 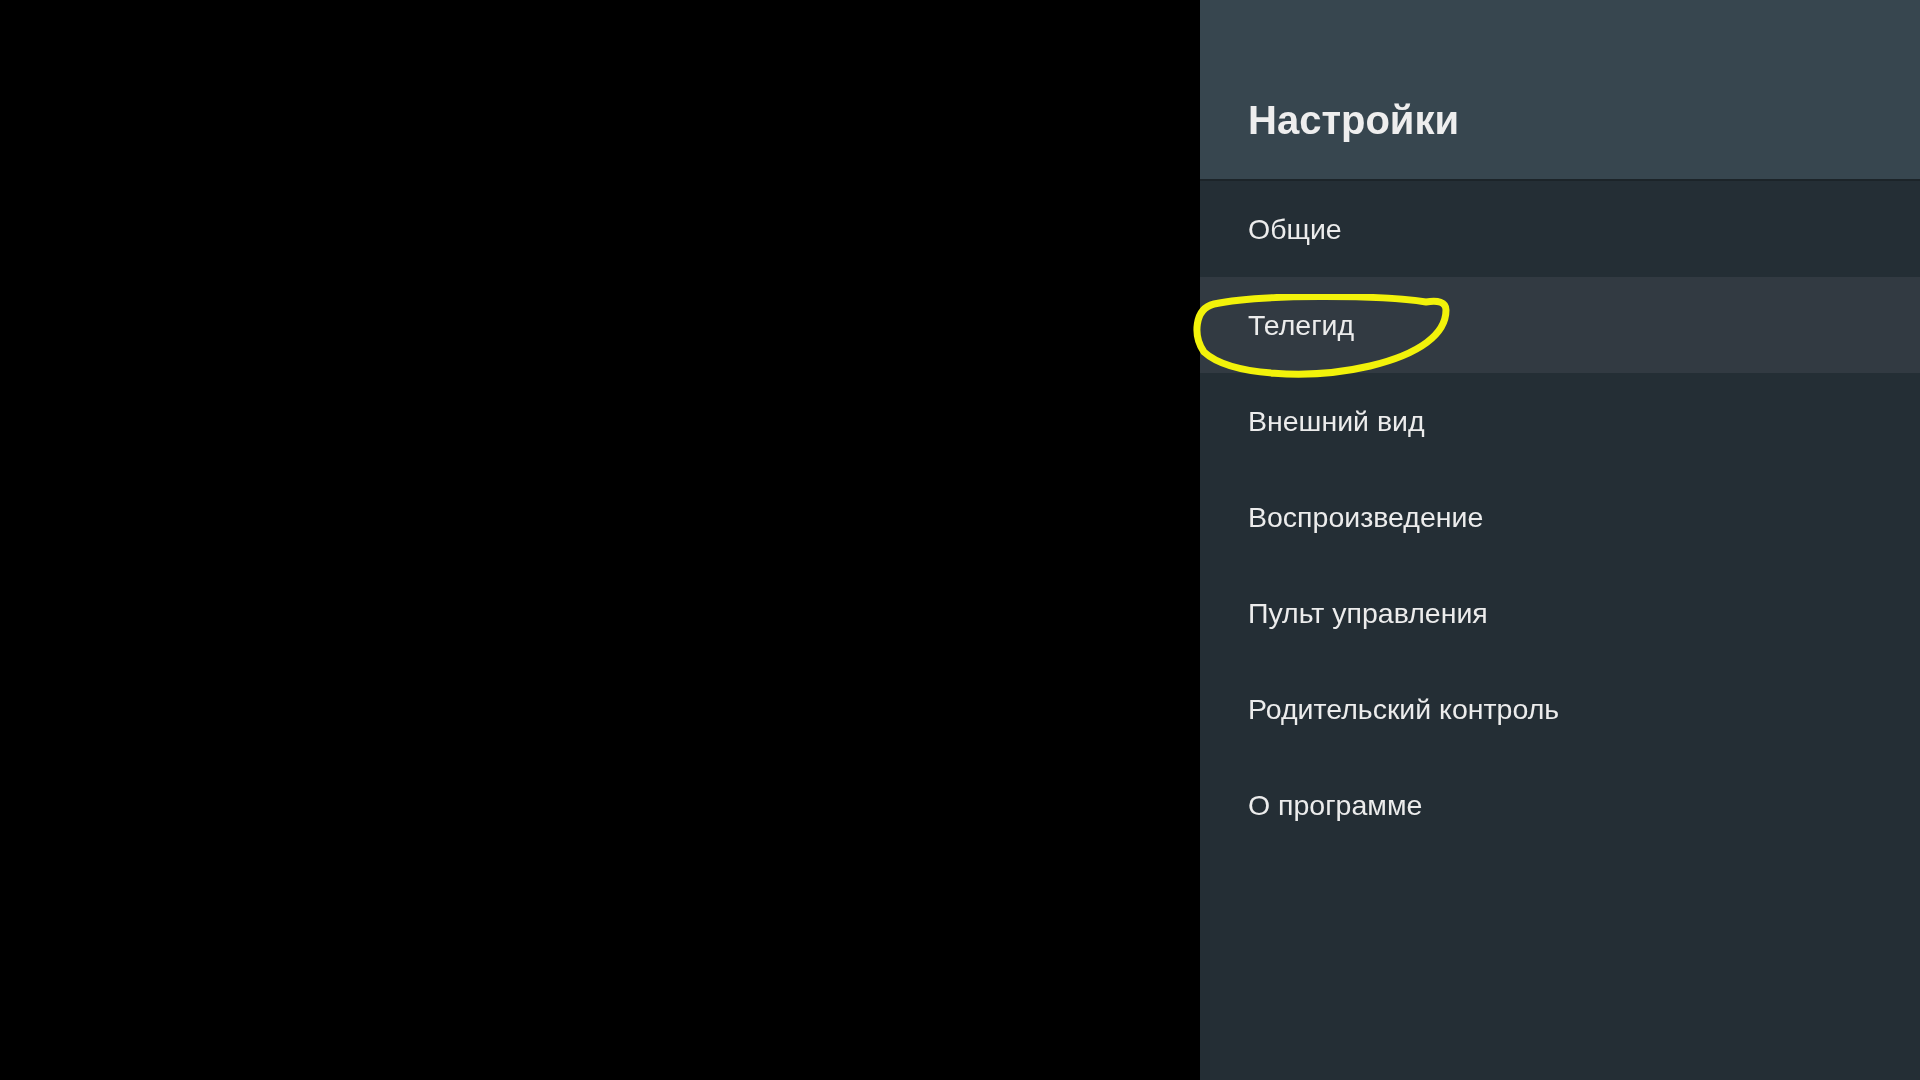 What do you see at coordinates (1560, 613) in the screenshot?
I see `menu-item: Пульт управления` at bounding box center [1560, 613].